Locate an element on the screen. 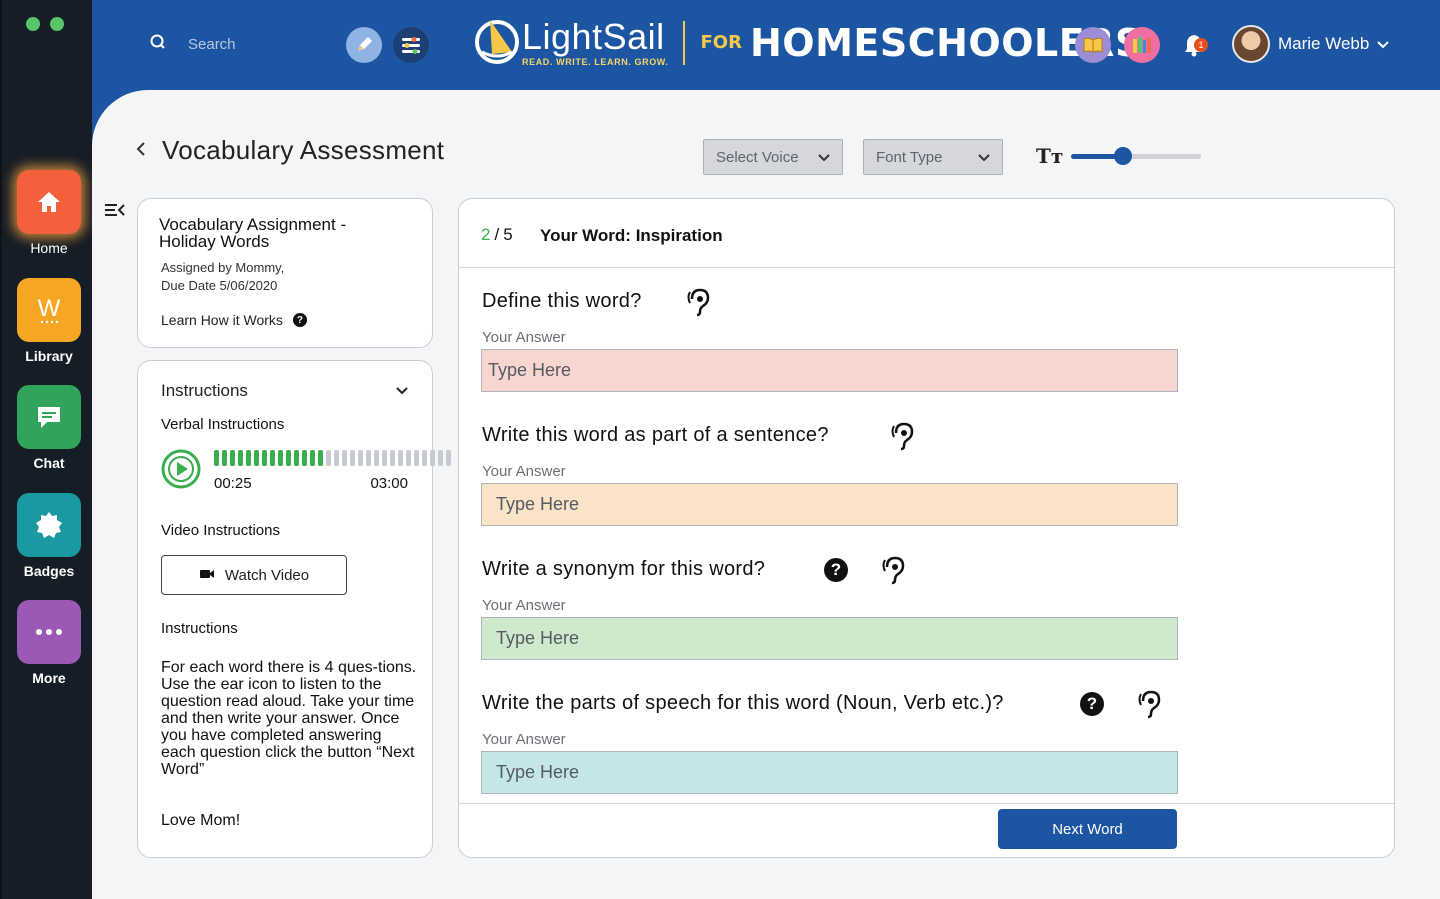  word-progress: 2 / 5 is located at coordinates (497, 235).